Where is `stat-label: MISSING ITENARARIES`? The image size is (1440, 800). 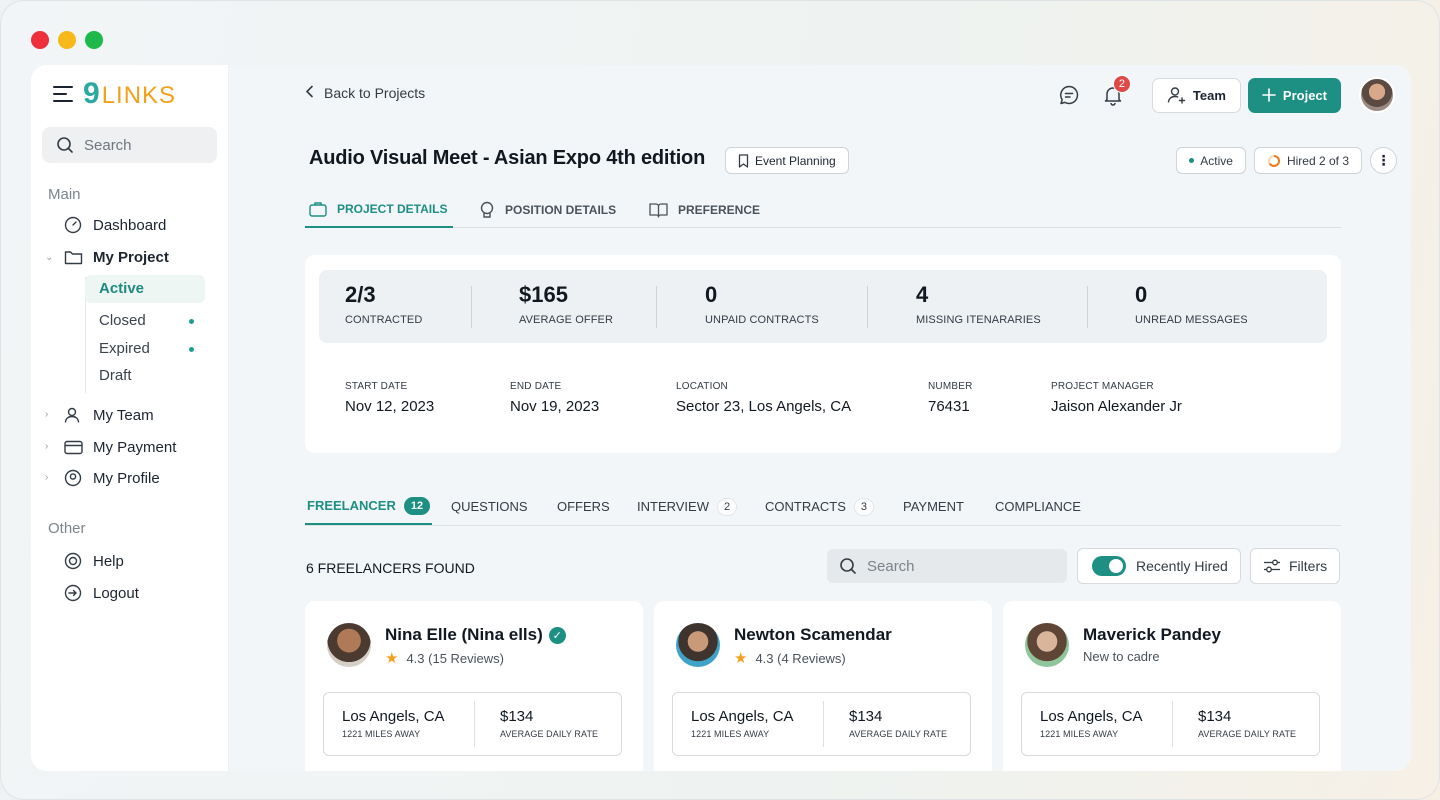 stat-label: MISSING ITENARARIES is located at coordinates (978, 320).